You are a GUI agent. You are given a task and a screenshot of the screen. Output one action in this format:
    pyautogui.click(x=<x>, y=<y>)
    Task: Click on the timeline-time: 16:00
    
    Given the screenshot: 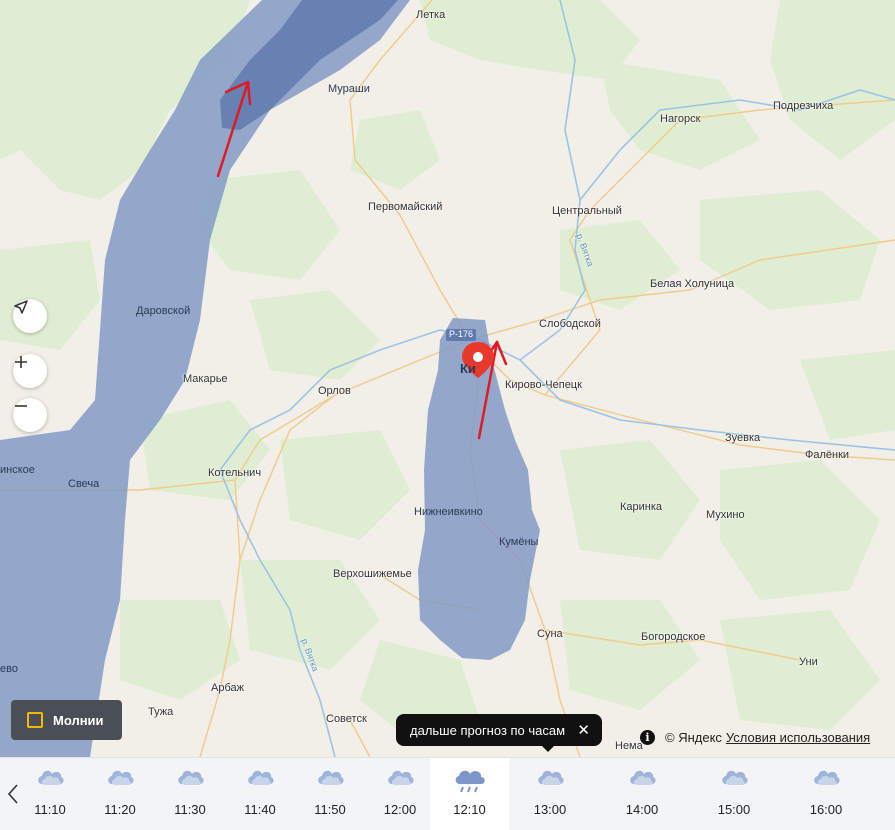 What is the action you would take?
    pyautogui.click(x=826, y=809)
    